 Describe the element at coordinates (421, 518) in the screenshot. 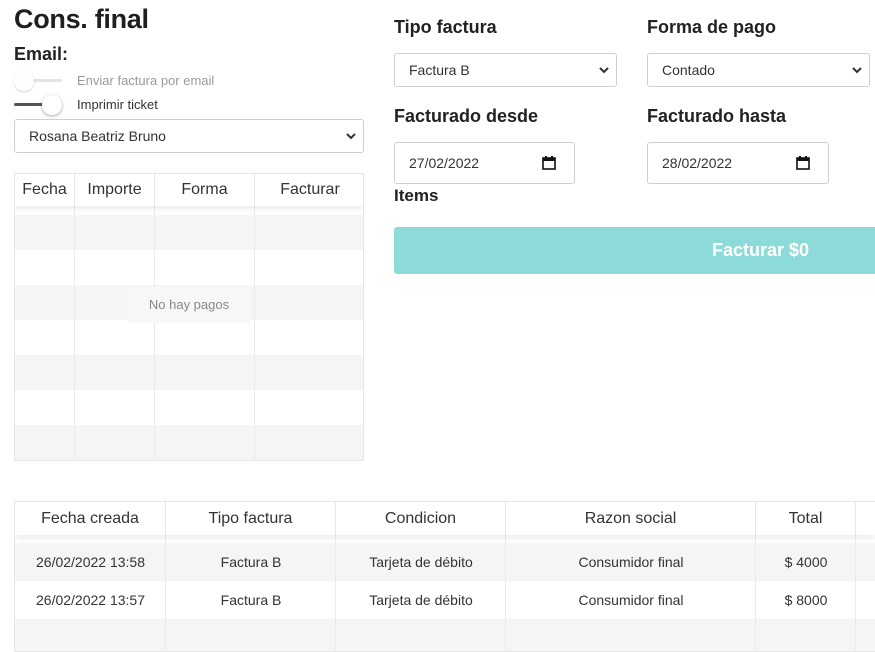

I see `column-header-condicion: Condicion` at that location.